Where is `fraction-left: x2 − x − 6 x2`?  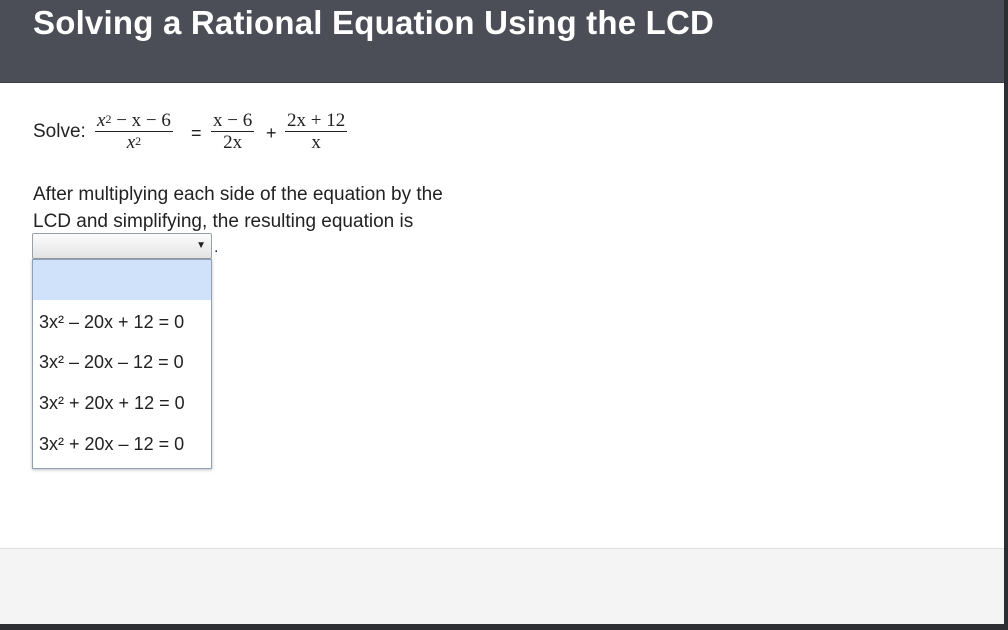
fraction-left: x2 − x − 6 x2 is located at coordinates (134, 132).